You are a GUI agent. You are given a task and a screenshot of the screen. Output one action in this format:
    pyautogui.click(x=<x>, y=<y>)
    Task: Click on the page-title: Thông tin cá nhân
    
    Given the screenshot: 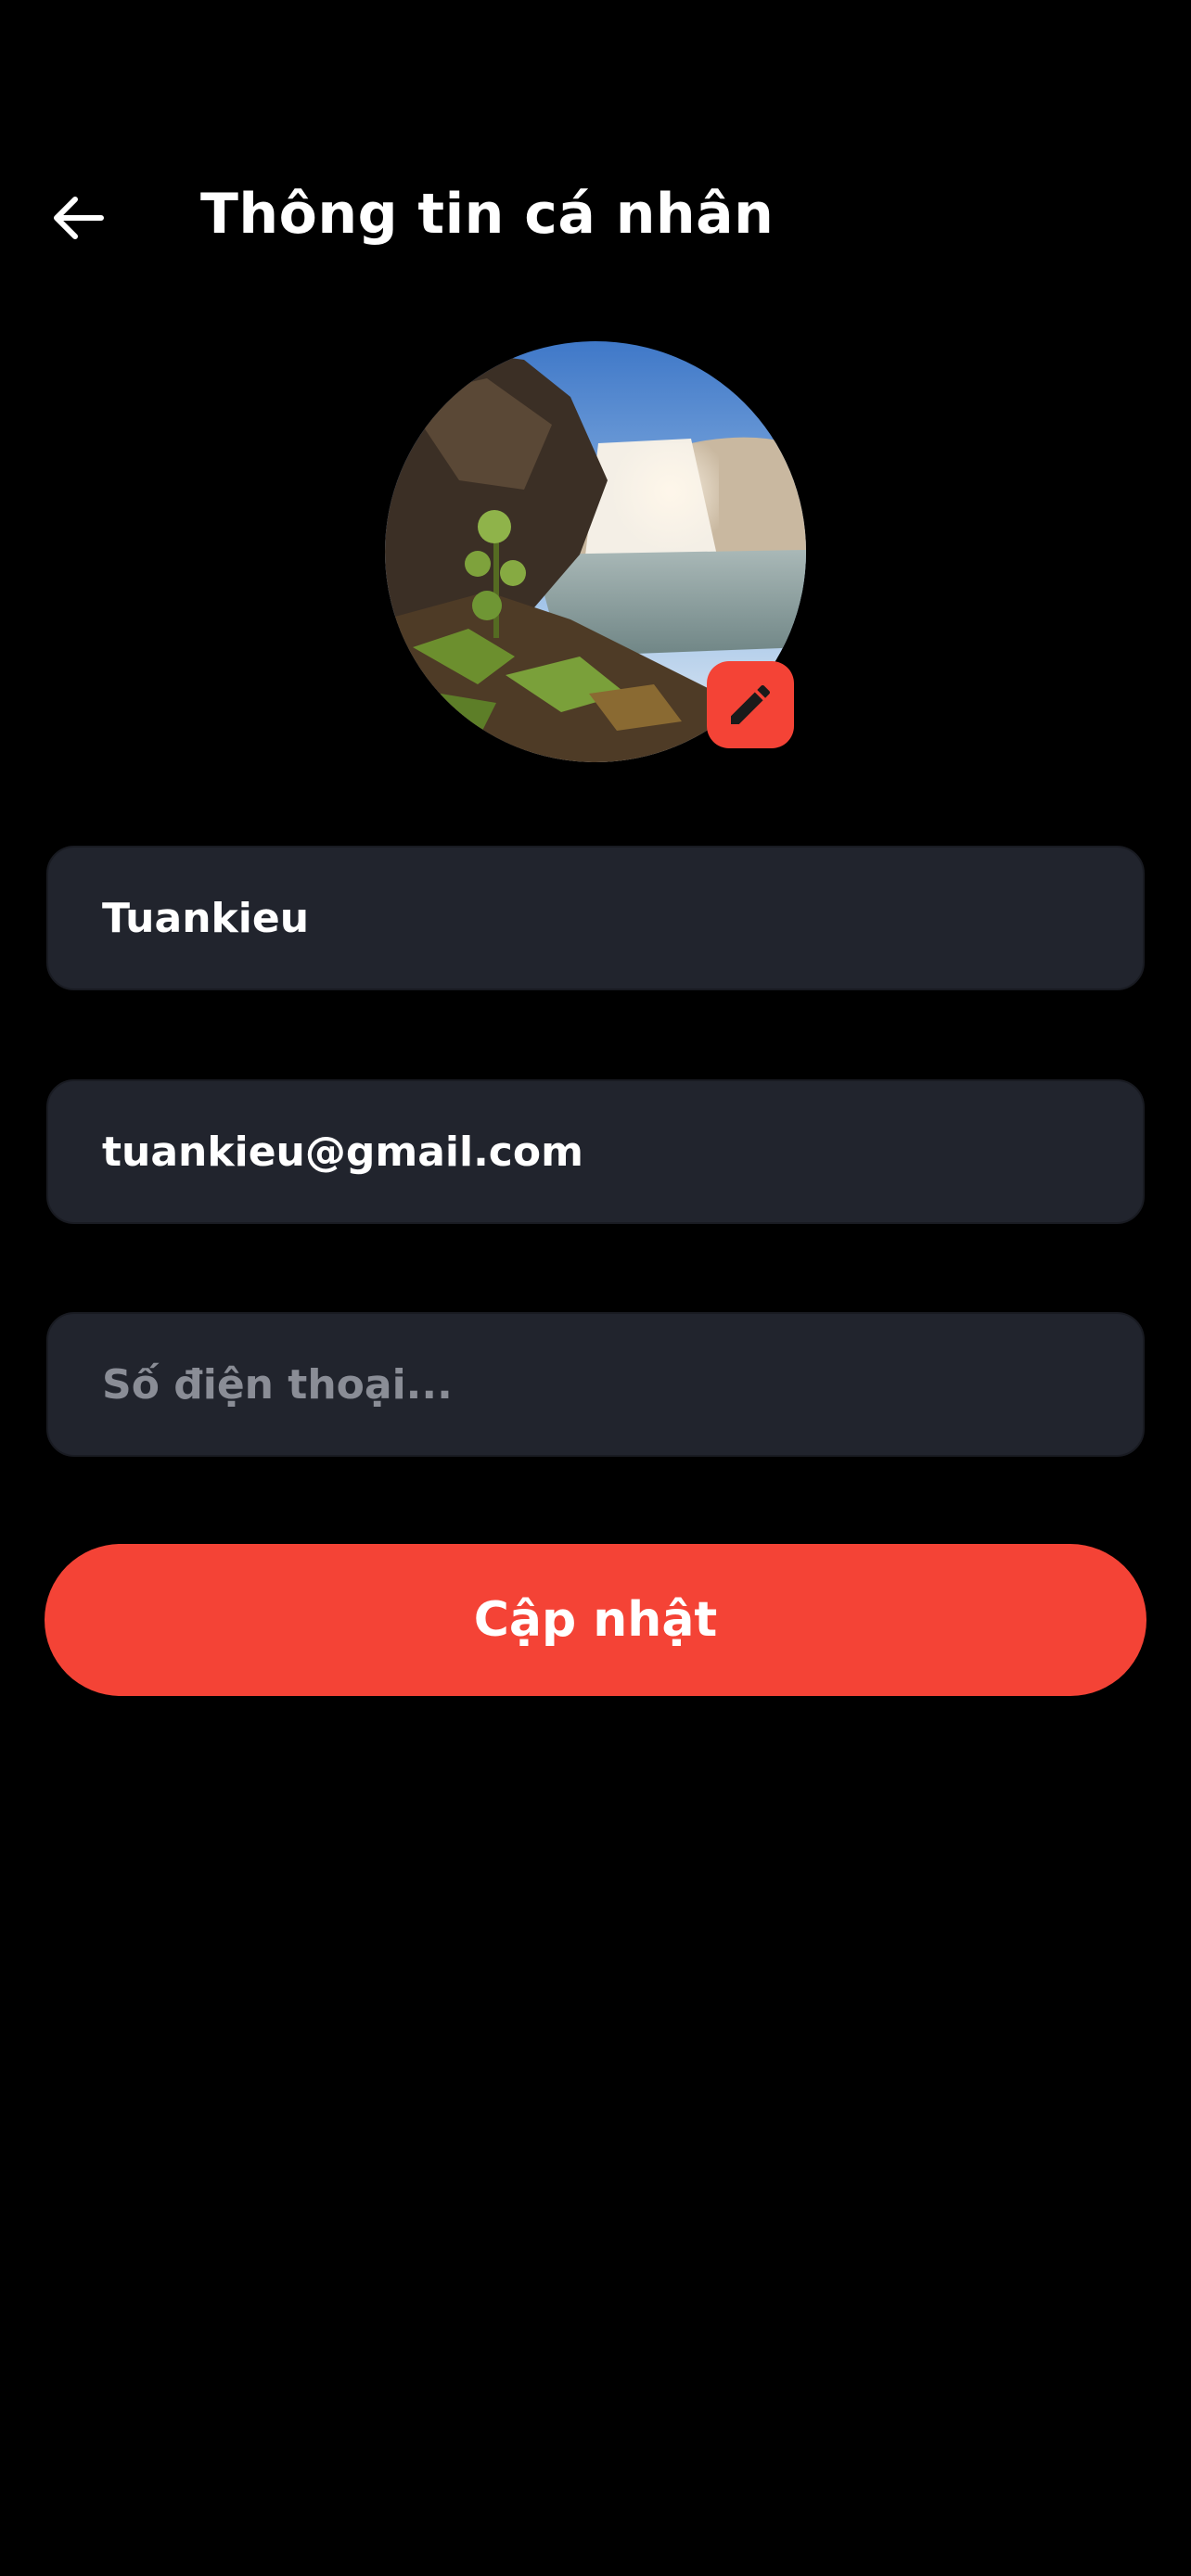 What is the action you would take?
    pyautogui.click(x=488, y=214)
    